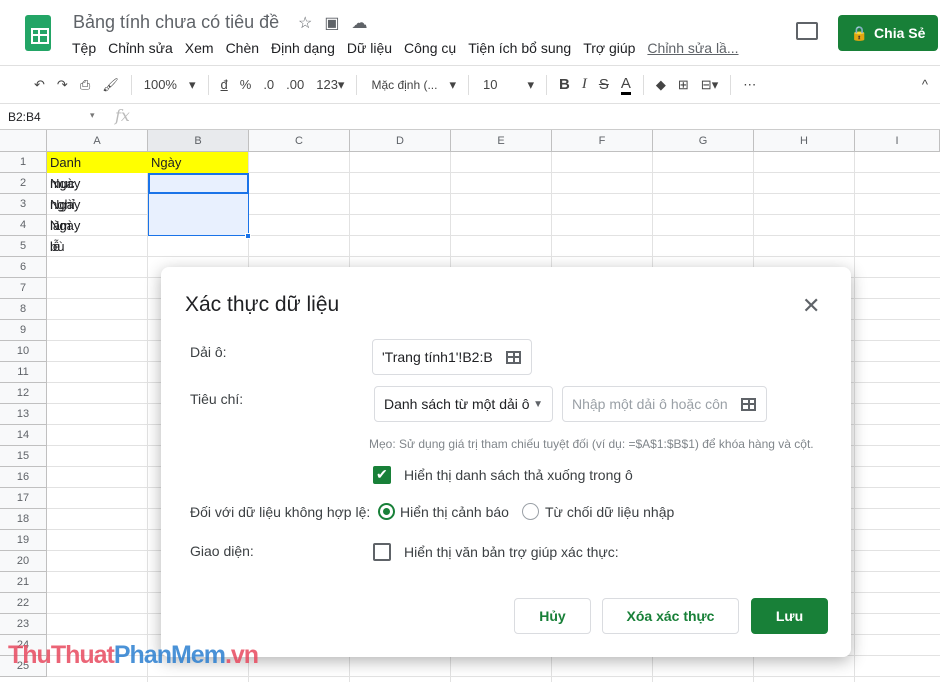 Image resolution: width=940 pixels, height=682 pixels. What do you see at coordinates (23, 183) in the screenshot?
I see `row-header: 2` at bounding box center [23, 183].